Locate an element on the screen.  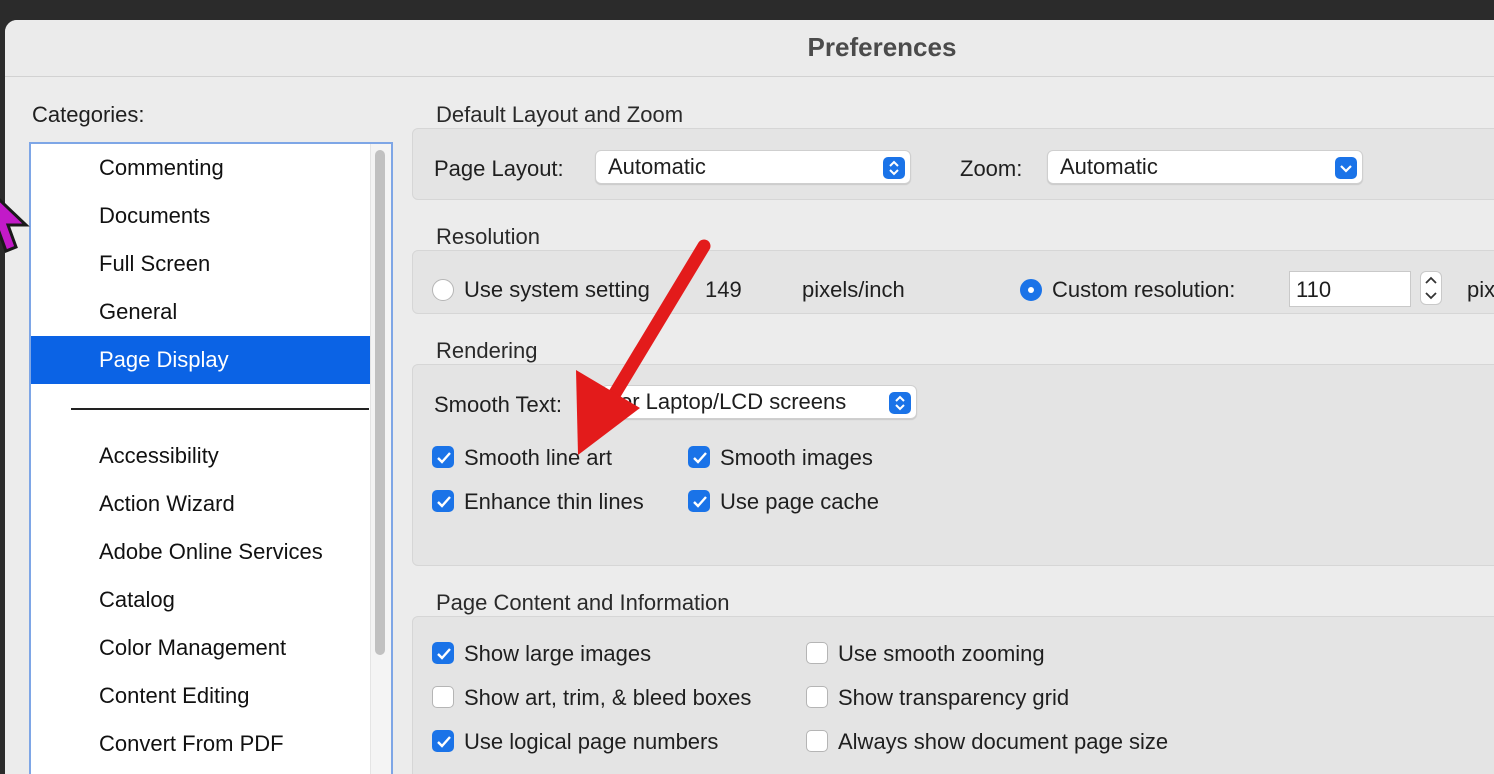
custom-resolution-label: Custom resolution: is located at coordinates (1144, 289).